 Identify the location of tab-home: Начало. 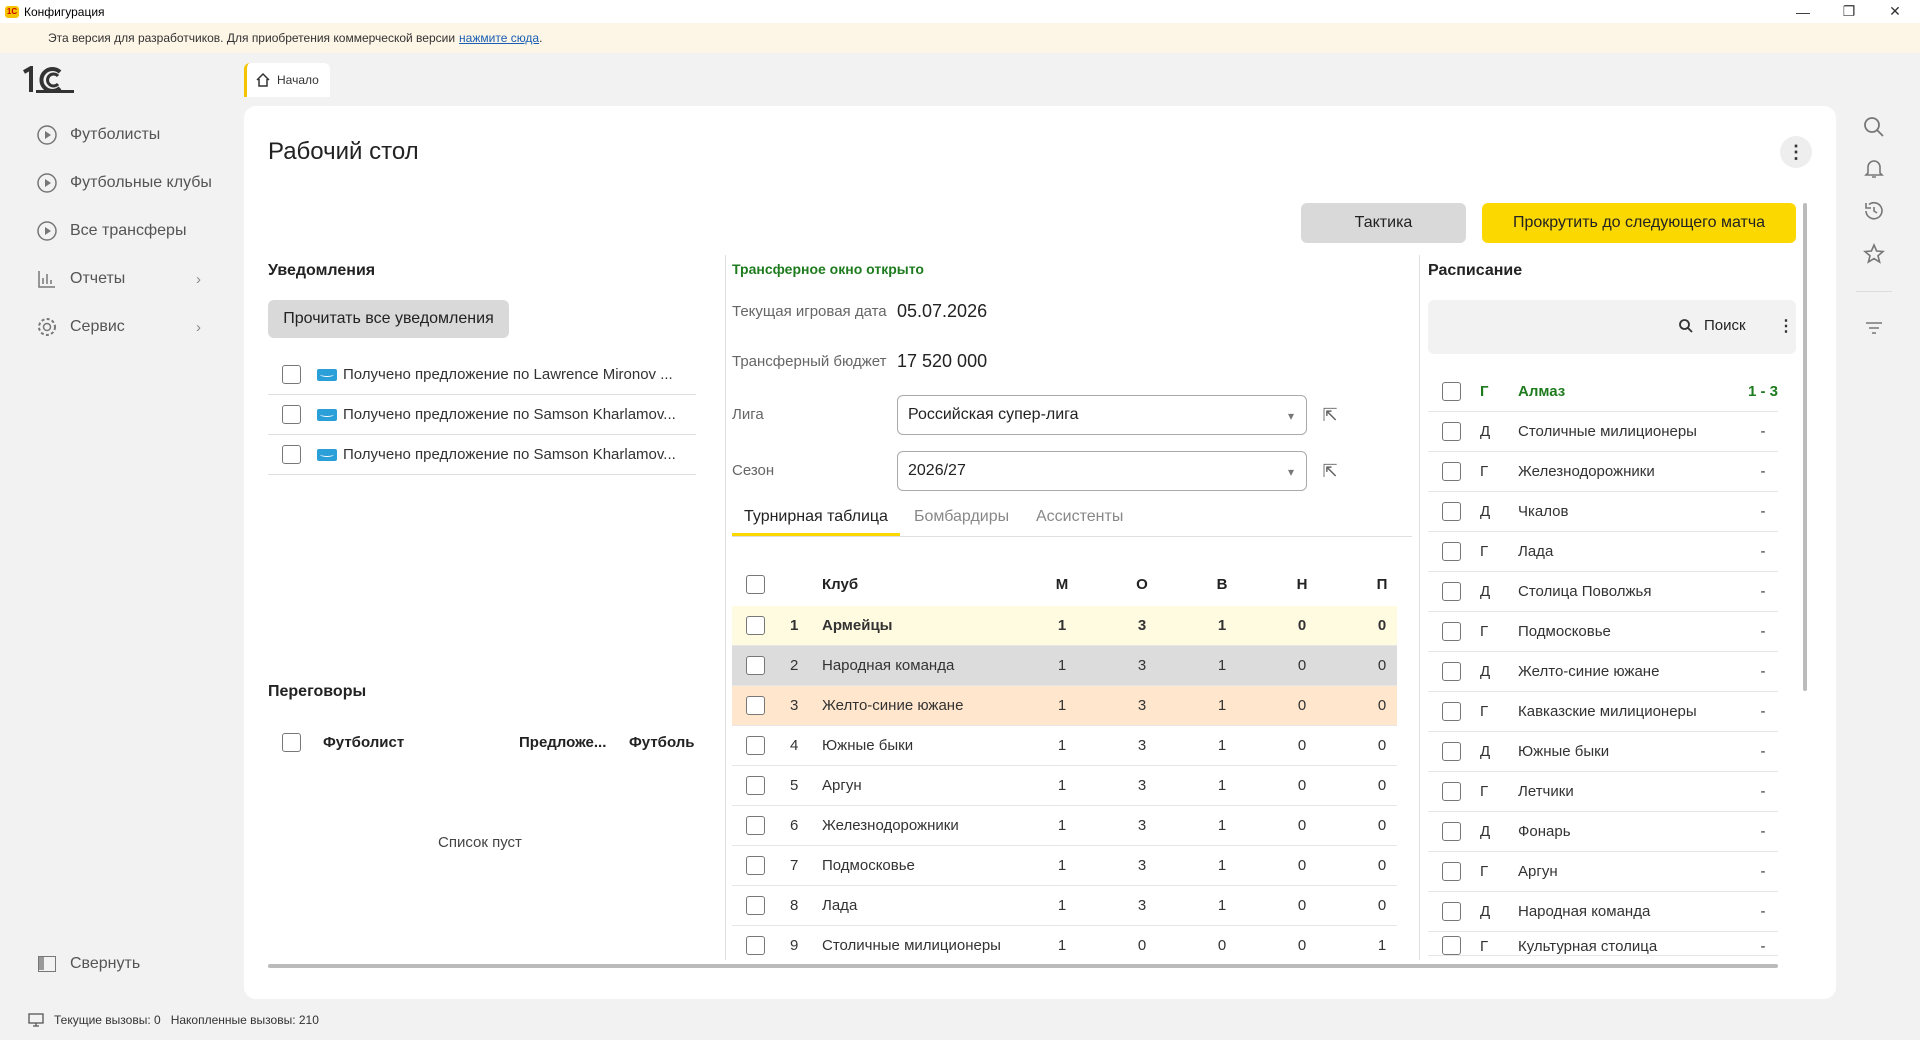
(287, 80).